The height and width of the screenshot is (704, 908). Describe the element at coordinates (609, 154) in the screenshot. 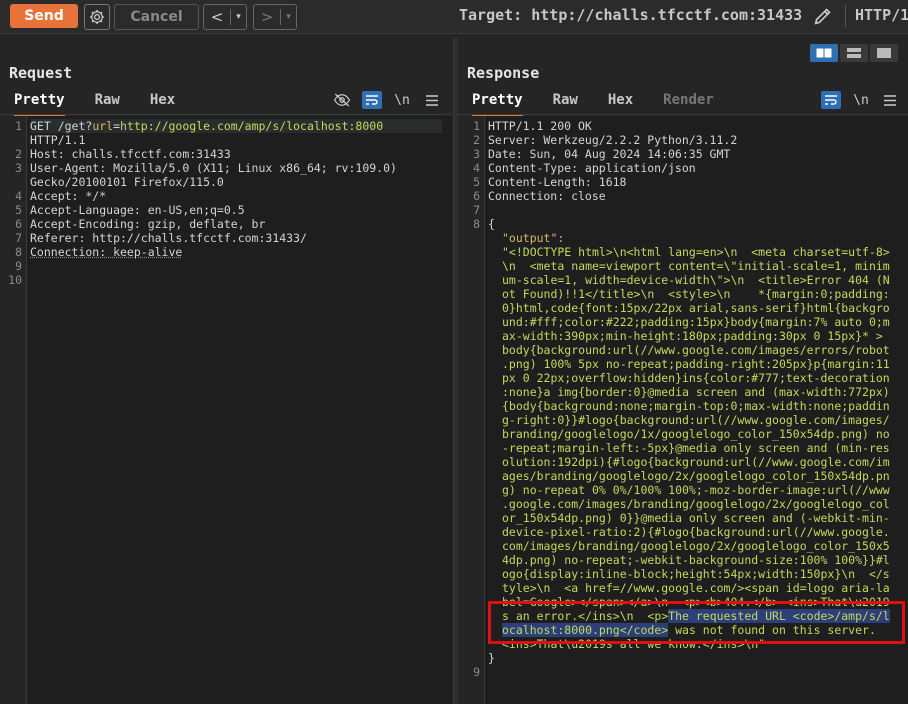

I see `response-header-line: Date: Sun, 04 Aug 2024 14:06:35 GMT` at that location.